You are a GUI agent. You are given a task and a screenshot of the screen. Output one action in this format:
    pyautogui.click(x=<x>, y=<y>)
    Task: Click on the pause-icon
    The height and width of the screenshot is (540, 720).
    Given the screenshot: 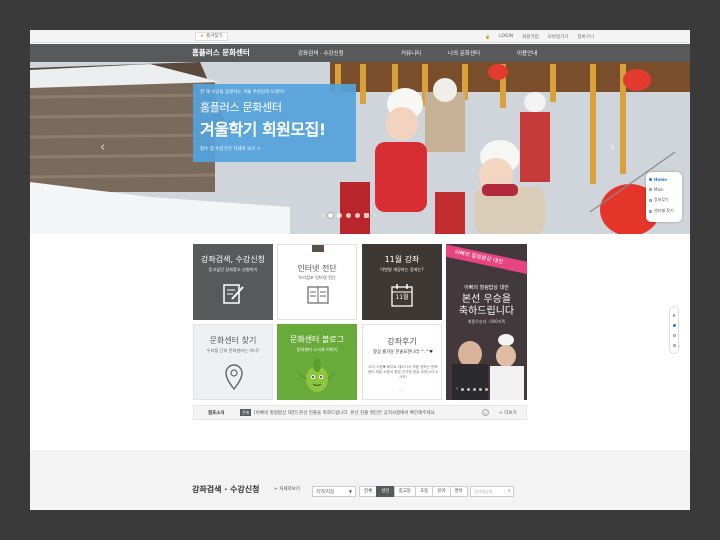 What is the action you would take?
    pyautogui.click(x=367, y=215)
    